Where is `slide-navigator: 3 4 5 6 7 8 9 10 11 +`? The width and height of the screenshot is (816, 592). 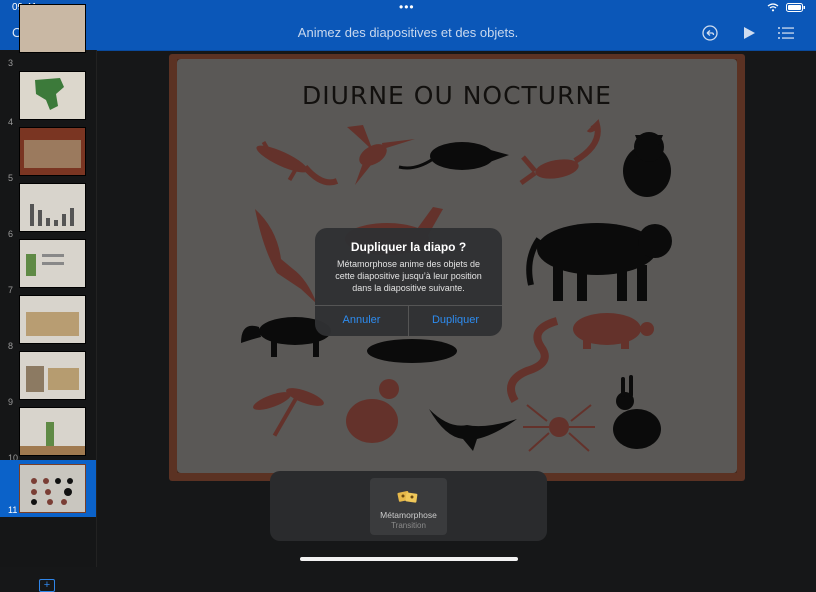 slide-navigator: 3 4 5 6 7 8 9 10 11 + is located at coordinates (48, 298).